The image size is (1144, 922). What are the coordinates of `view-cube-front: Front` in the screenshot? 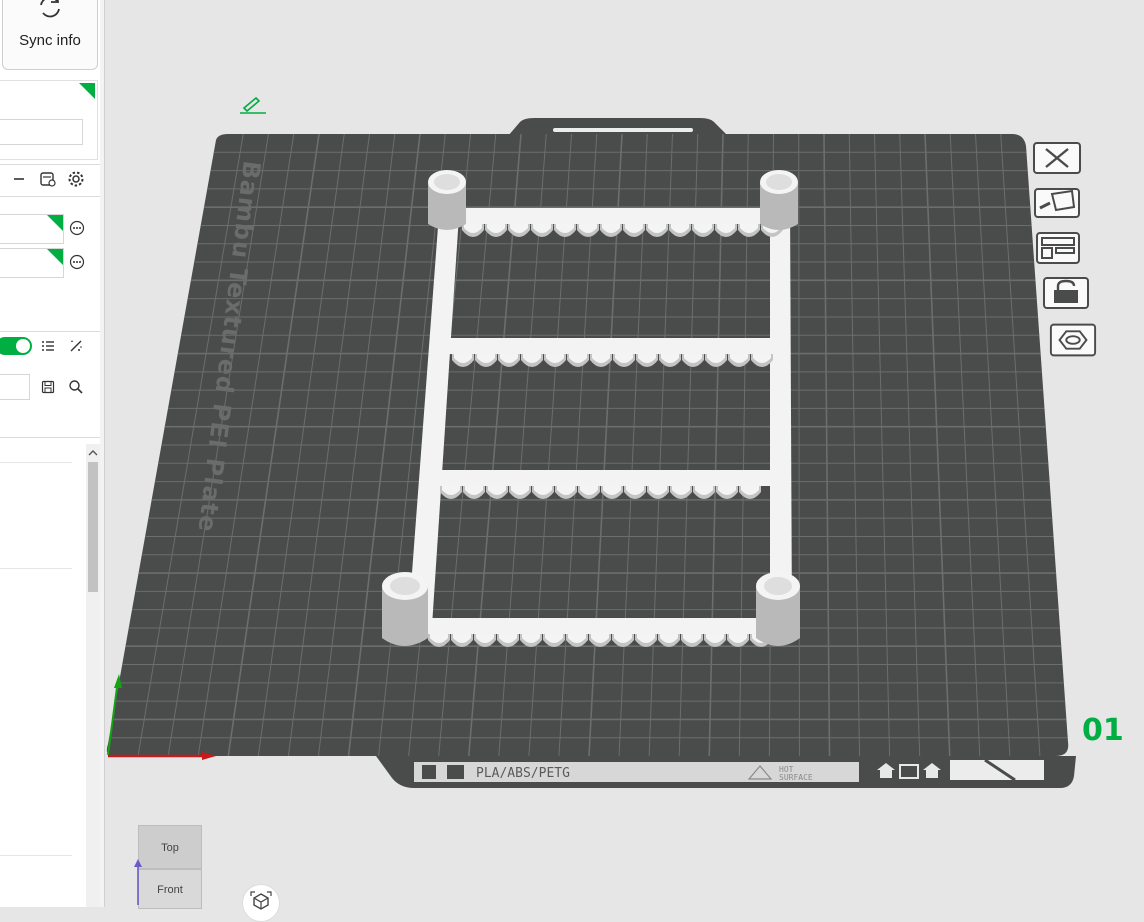 It's located at (170, 889).